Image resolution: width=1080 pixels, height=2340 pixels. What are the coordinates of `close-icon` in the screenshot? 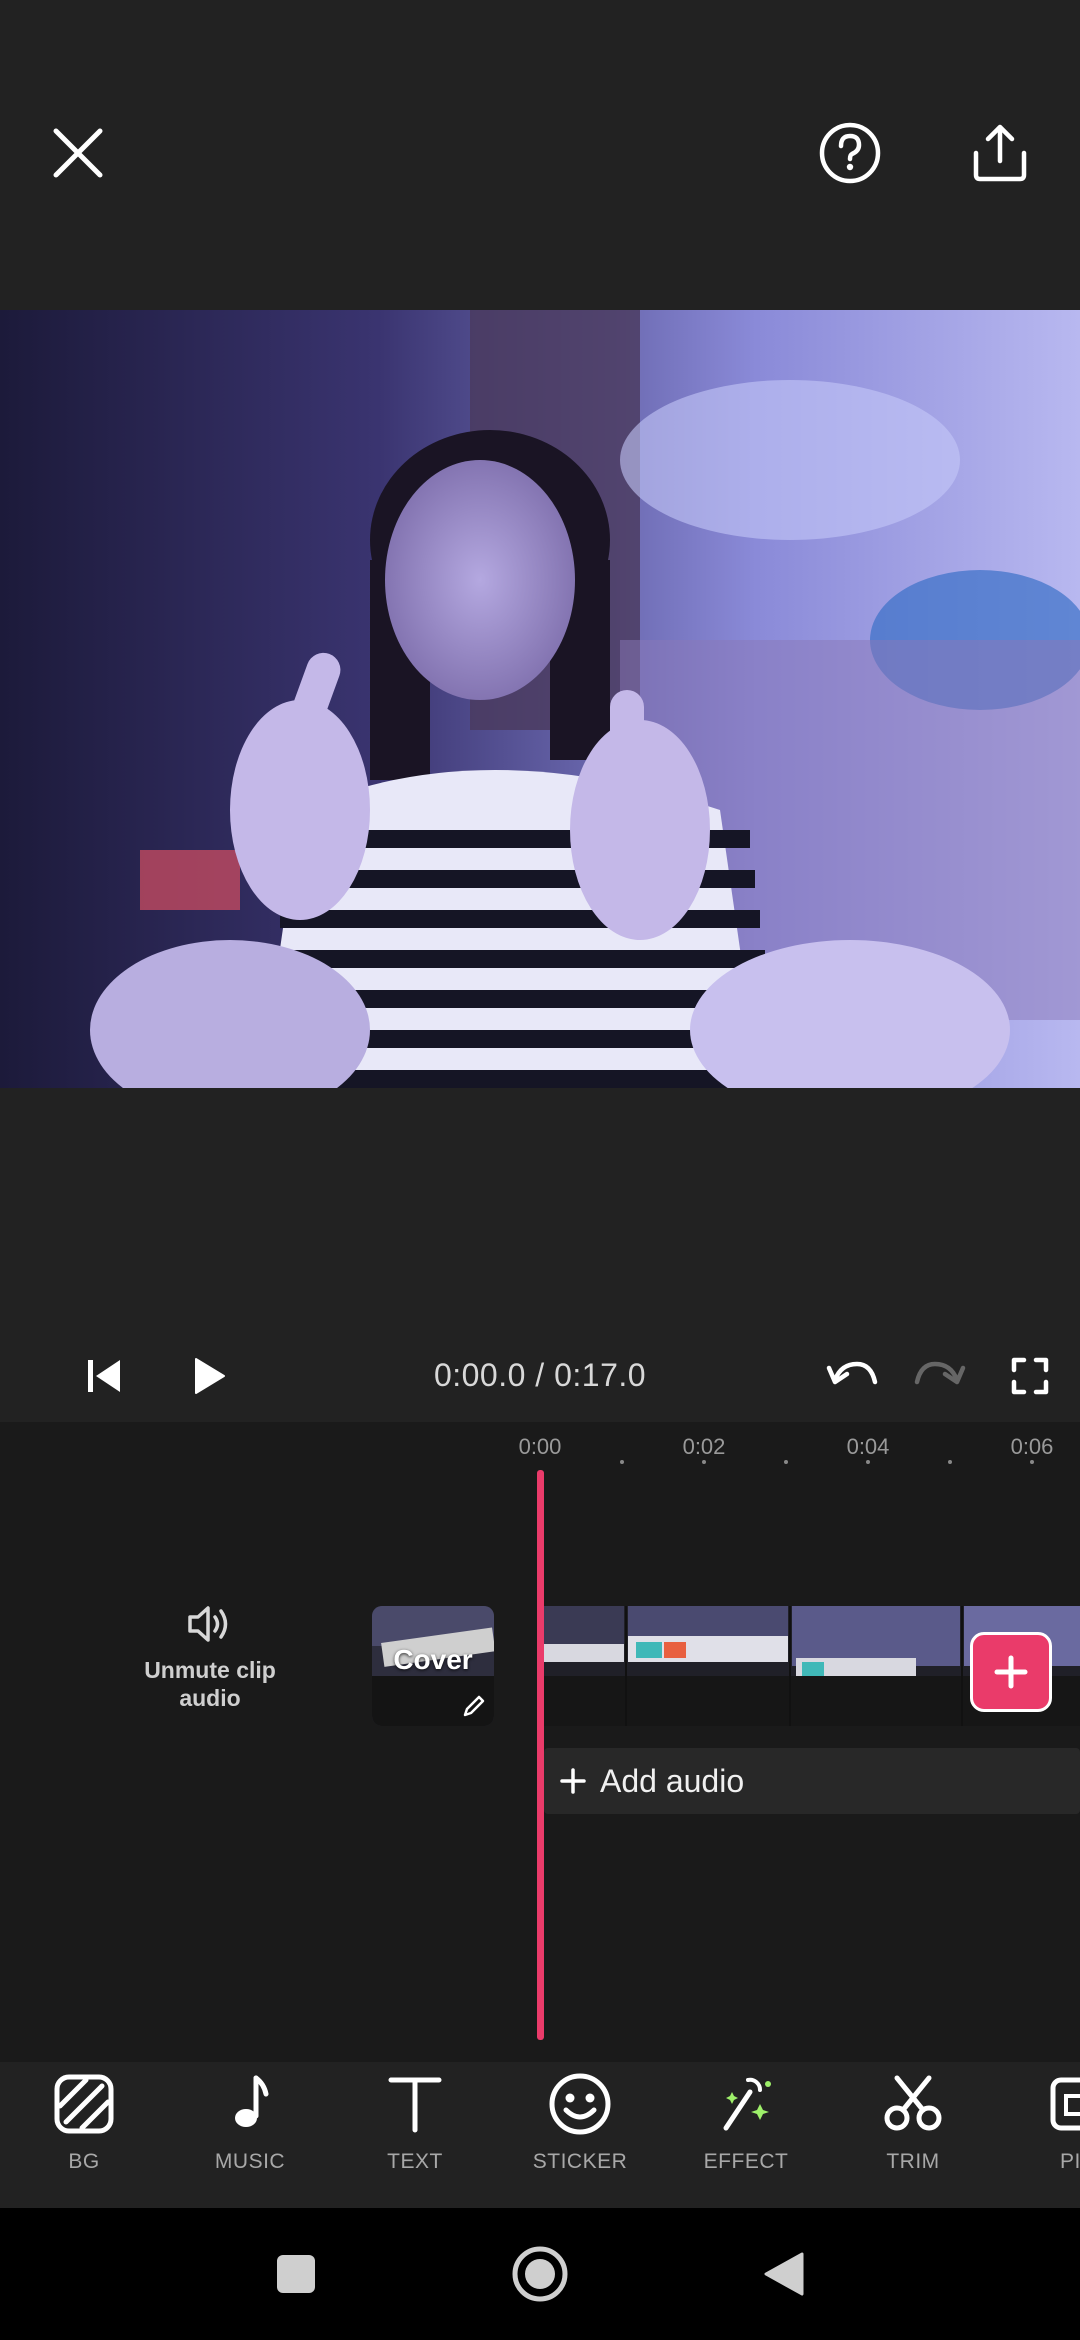 It's located at (77, 152).